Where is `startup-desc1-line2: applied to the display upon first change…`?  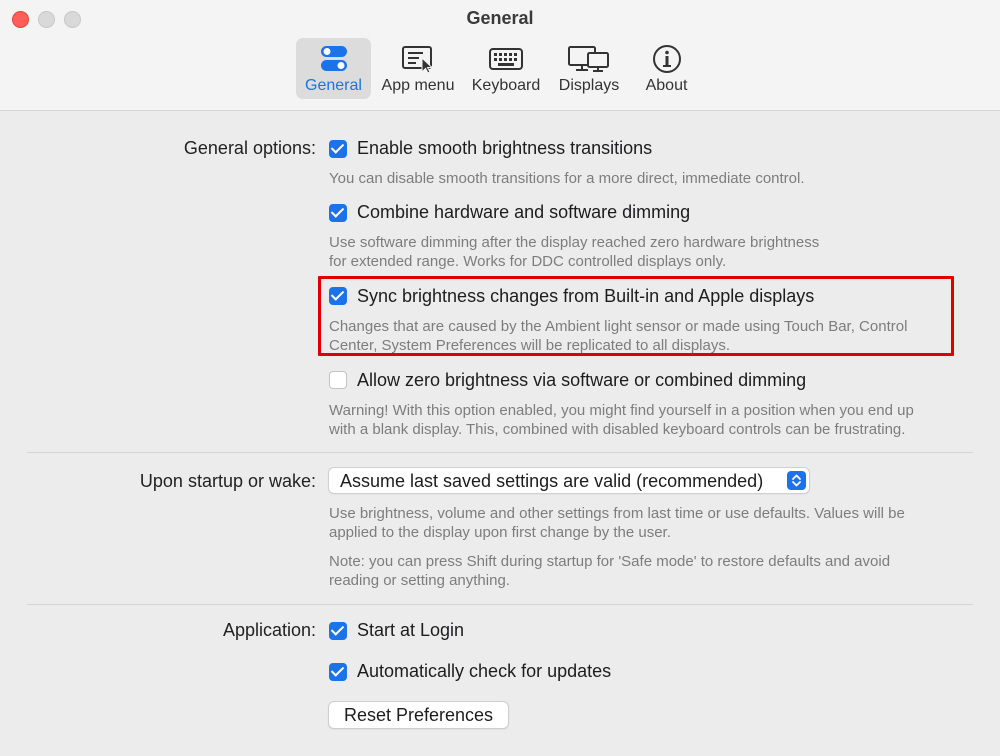 startup-desc1-line2: applied to the display upon first change… is located at coordinates (500, 532).